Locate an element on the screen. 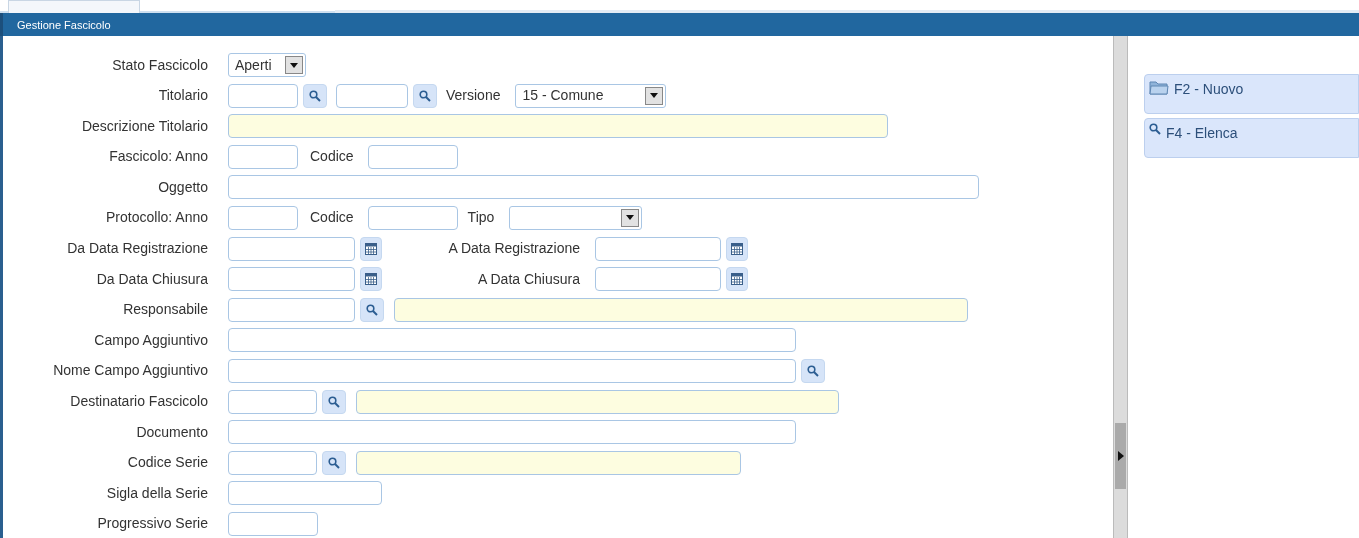  field-label: Fascicolo: Anno is located at coordinates (158, 157).